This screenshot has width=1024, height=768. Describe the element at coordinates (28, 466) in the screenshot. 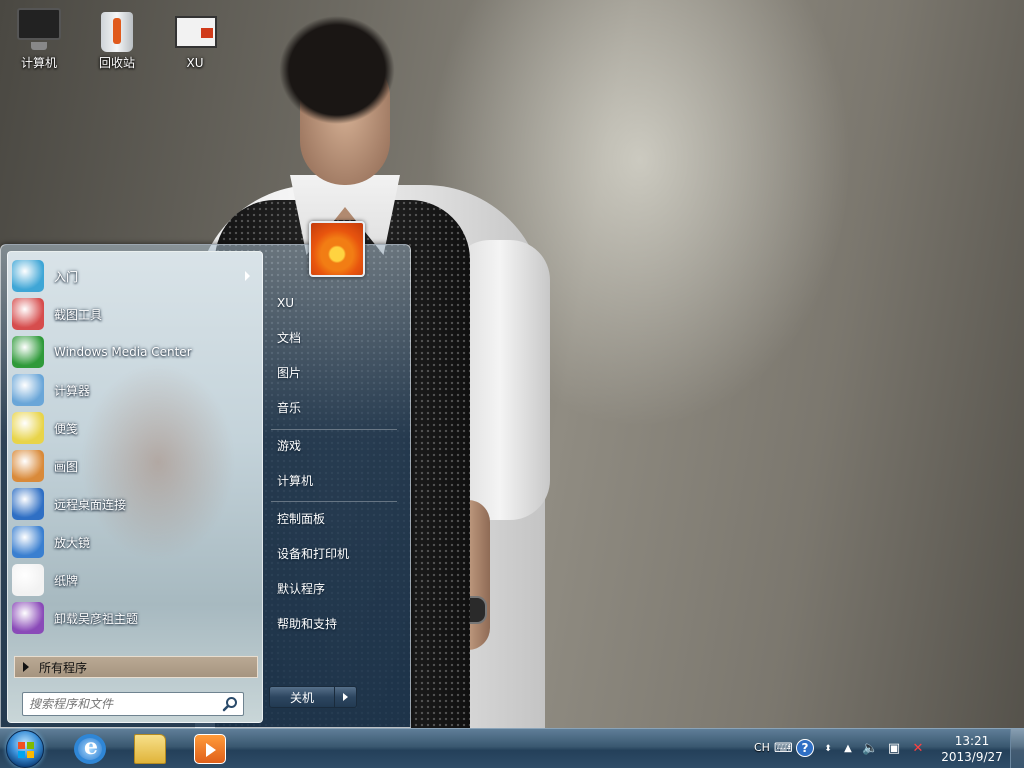

I see `paint-icon` at that location.